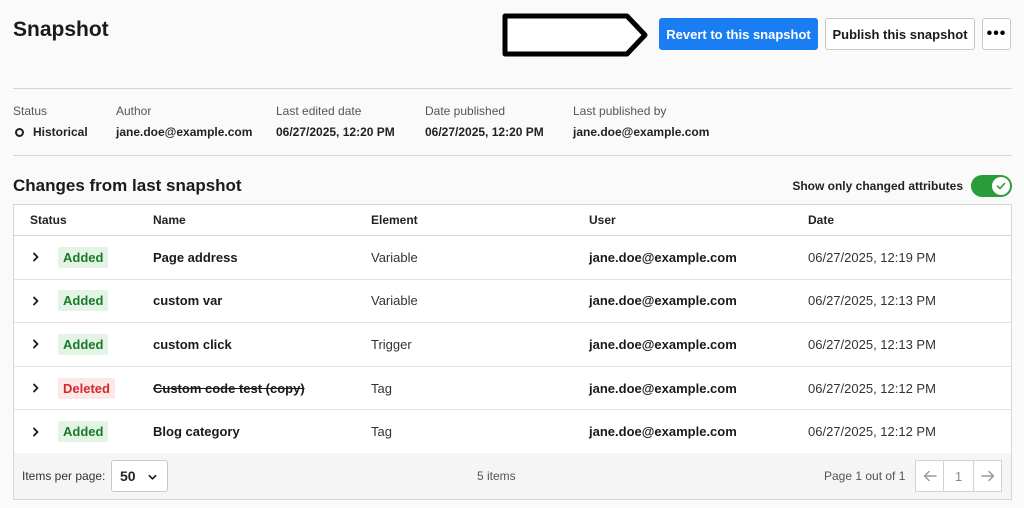  I want to click on row-name: Blog category, so click(196, 432).